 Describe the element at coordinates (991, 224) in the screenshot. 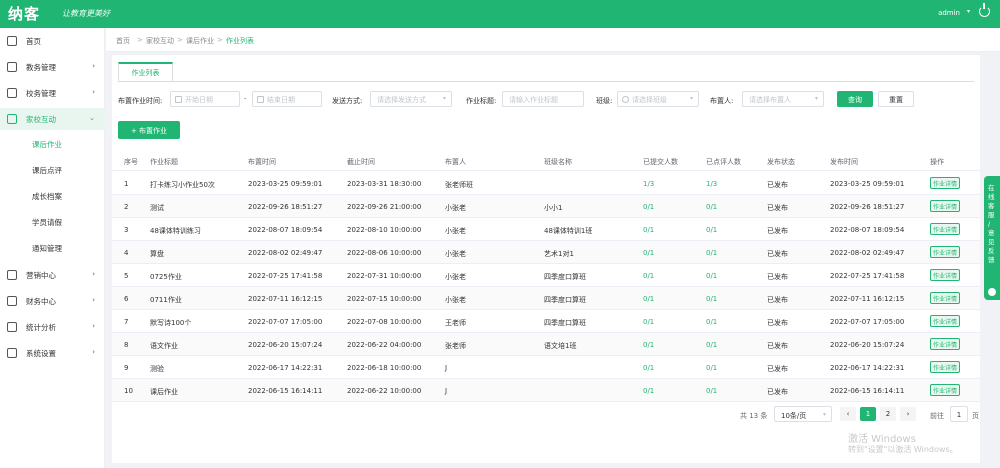

I see `customer-service-label: 在线客服 / 意见反馈` at that location.